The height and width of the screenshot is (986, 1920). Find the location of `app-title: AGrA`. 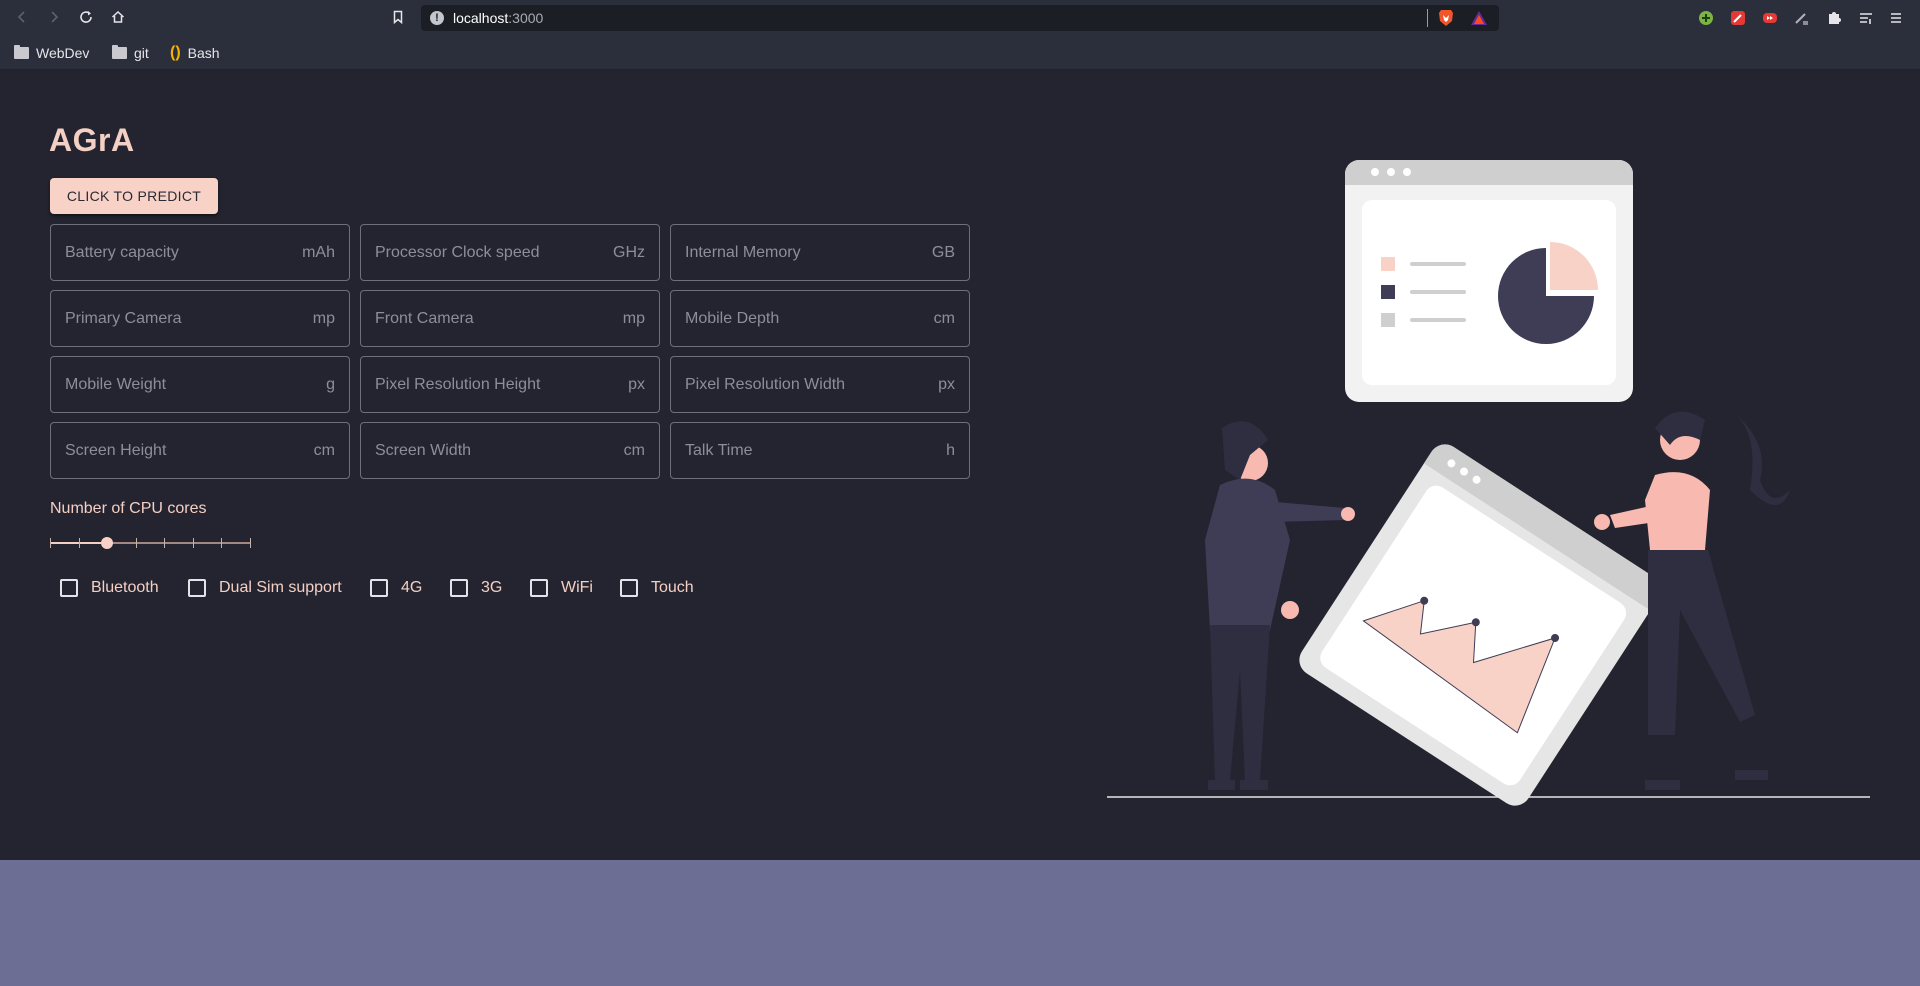

app-title: AGrA is located at coordinates (92, 140).